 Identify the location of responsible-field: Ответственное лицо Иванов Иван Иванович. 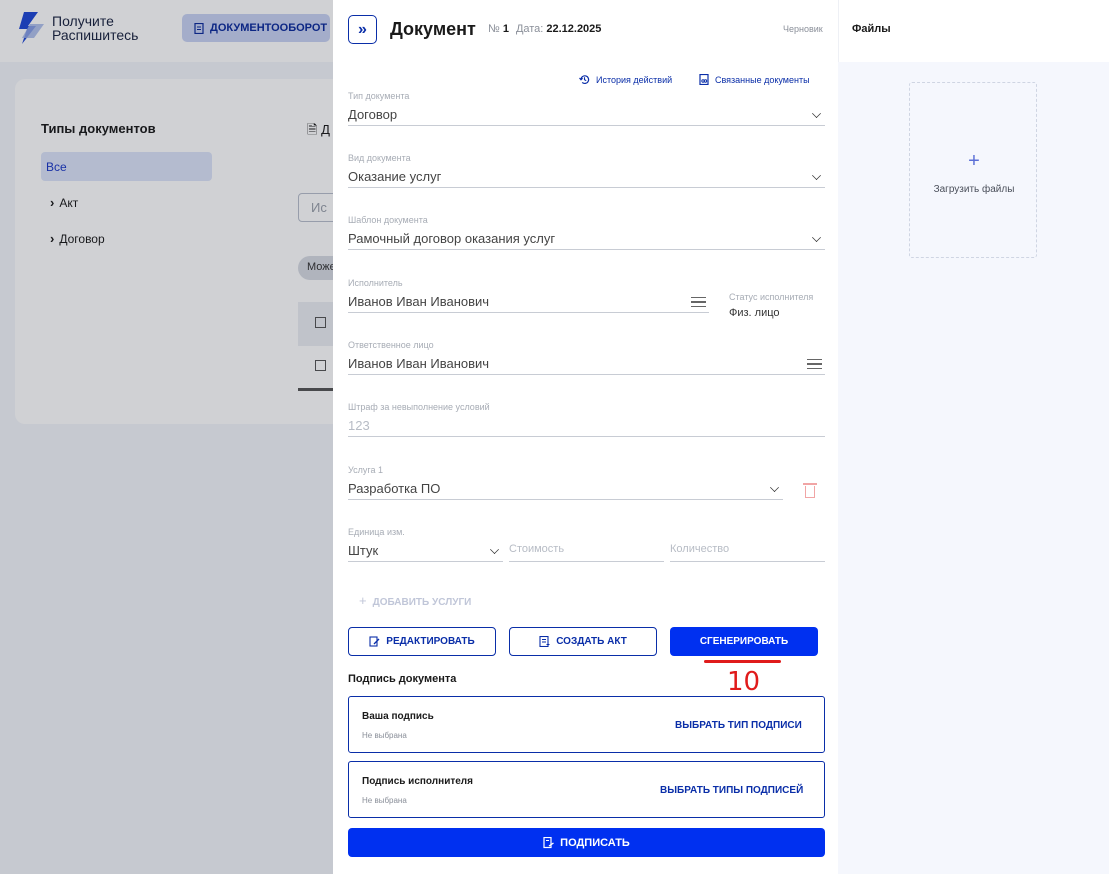
(586, 357).